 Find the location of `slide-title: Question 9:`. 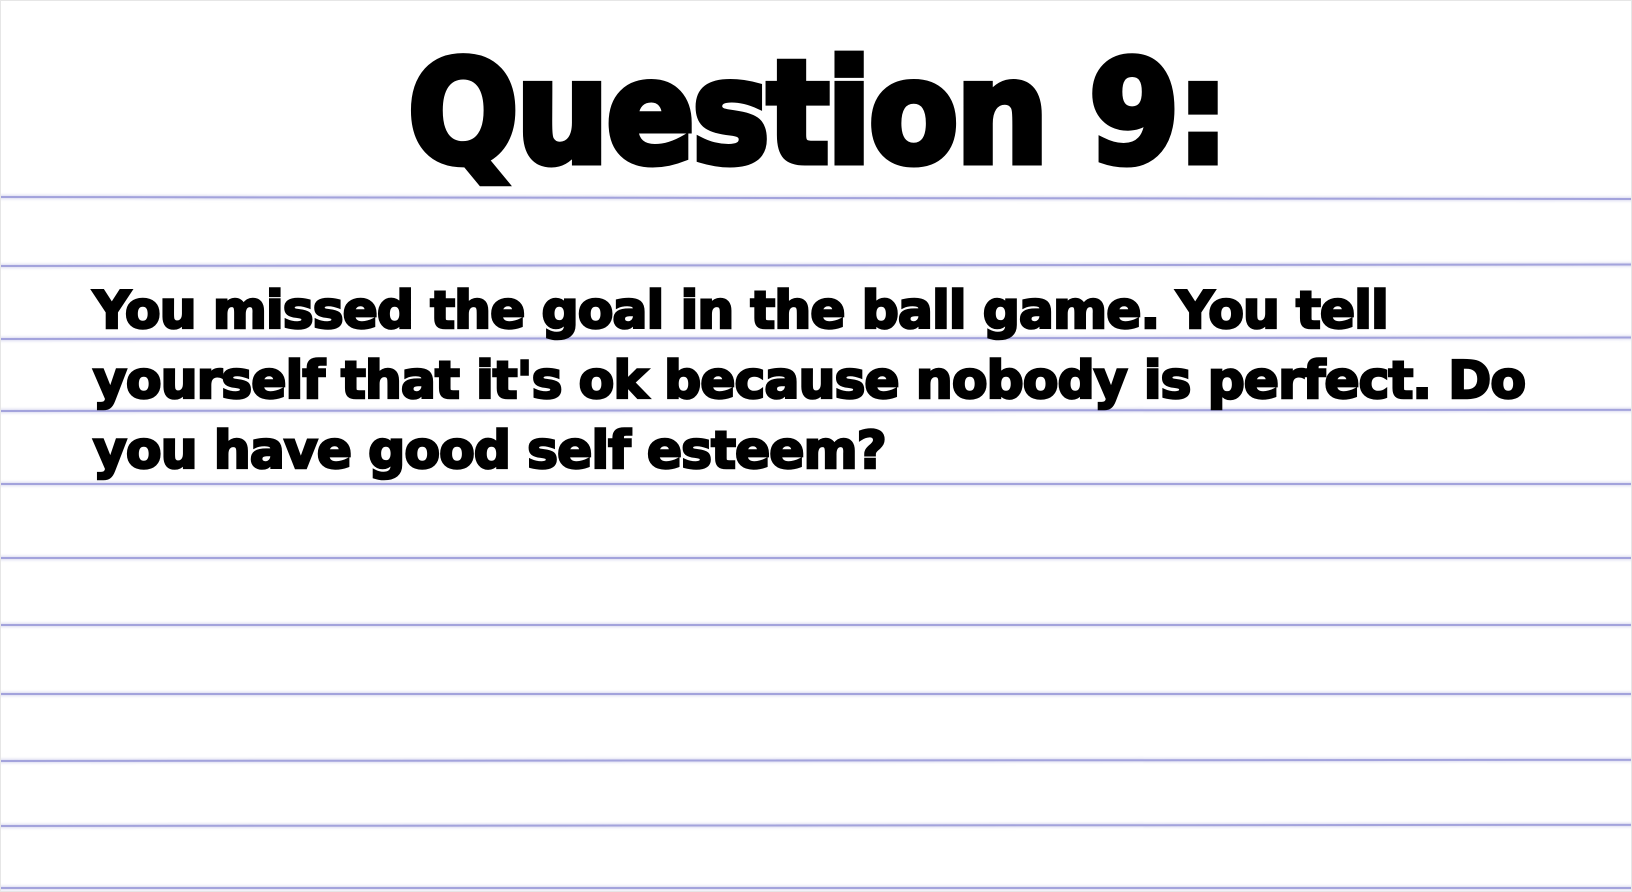

slide-title: Question 9: is located at coordinates (818, 113).